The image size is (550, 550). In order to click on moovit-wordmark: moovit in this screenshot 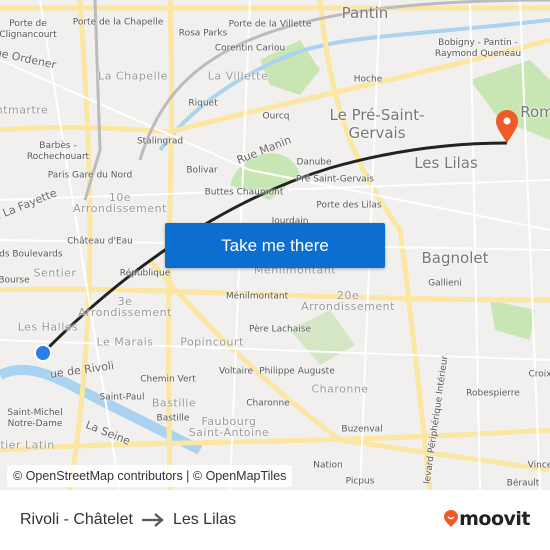, I will do `click(494, 519)`.